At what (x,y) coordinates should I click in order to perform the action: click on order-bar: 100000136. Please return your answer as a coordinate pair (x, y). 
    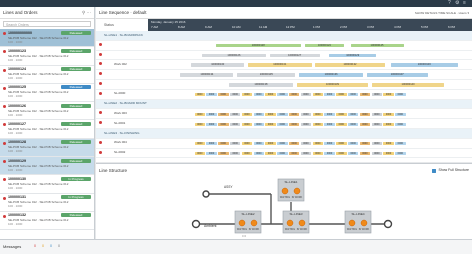
    Looking at the image, I should click on (331, 75).